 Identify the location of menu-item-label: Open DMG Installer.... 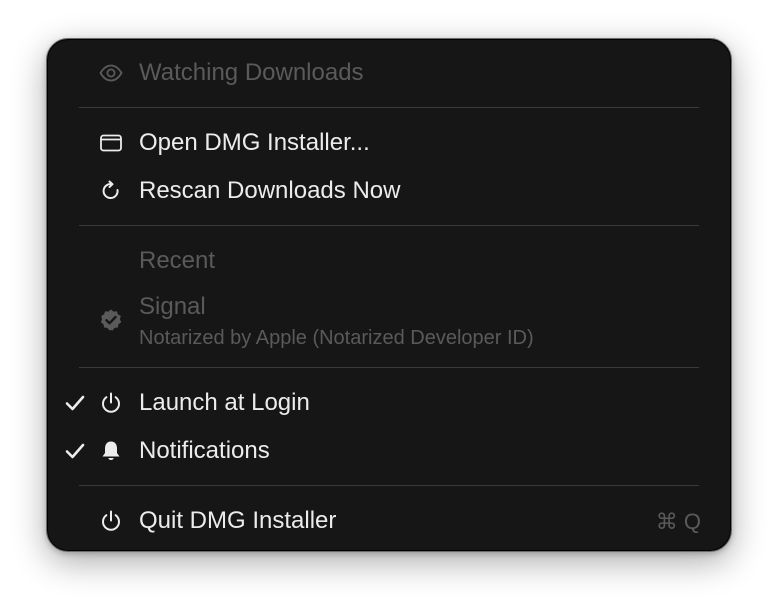
(254, 142).